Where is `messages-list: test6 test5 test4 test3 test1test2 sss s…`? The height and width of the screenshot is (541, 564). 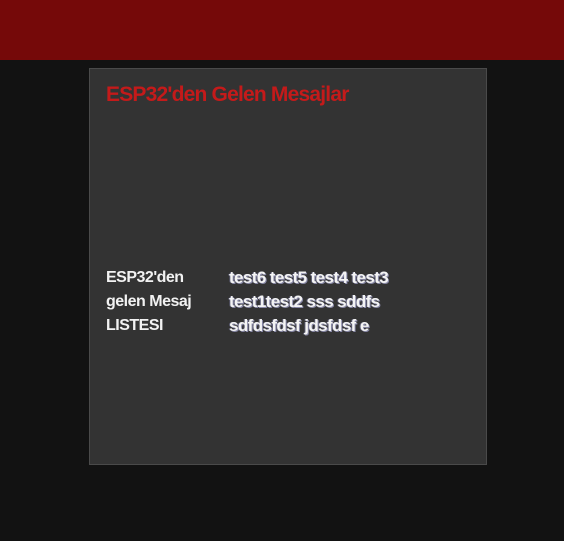
messages-list: test6 test5 test4 test3 test1test2 sss s… is located at coordinates (309, 301).